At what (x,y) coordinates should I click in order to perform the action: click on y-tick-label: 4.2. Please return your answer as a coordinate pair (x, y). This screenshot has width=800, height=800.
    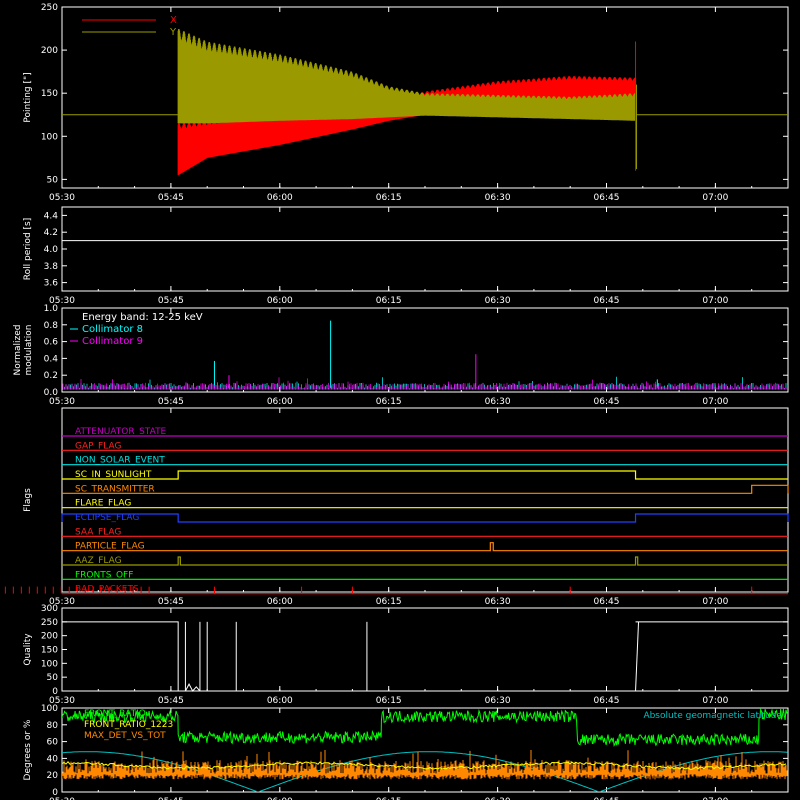
    Looking at the image, I should click on (51, 233).